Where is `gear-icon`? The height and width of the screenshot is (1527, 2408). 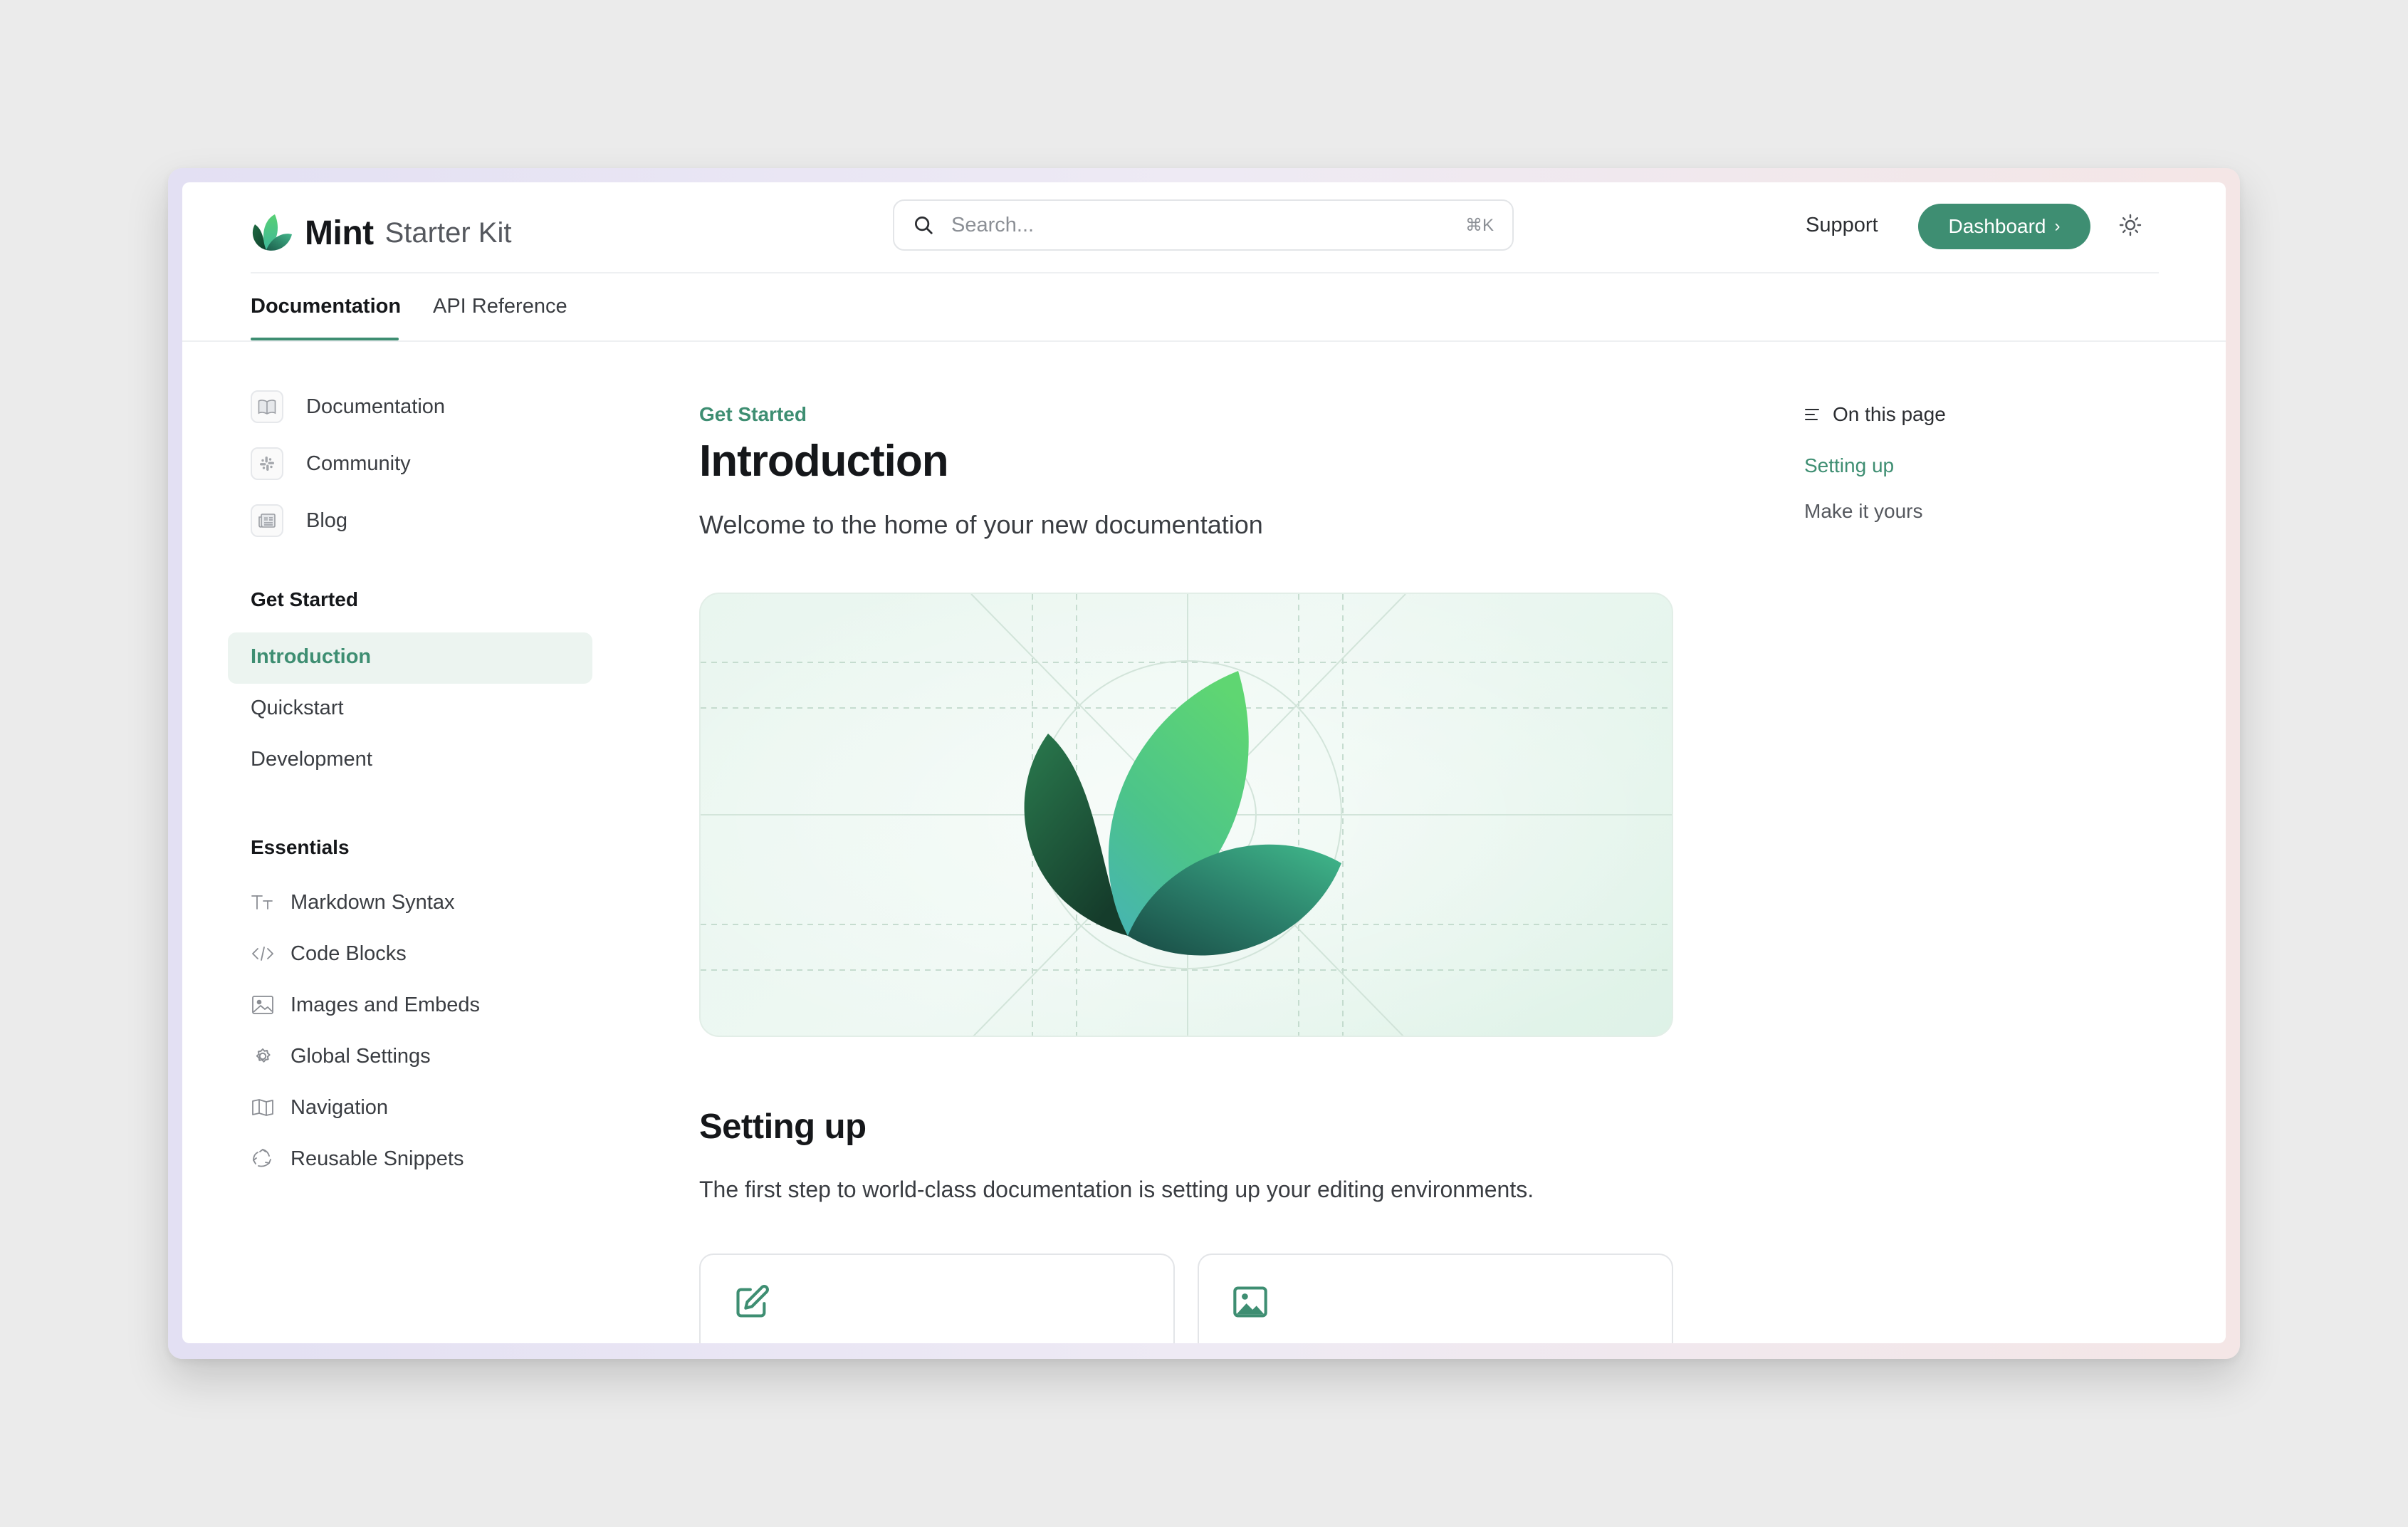
gear-icon is located at coordinates (263, 1056).